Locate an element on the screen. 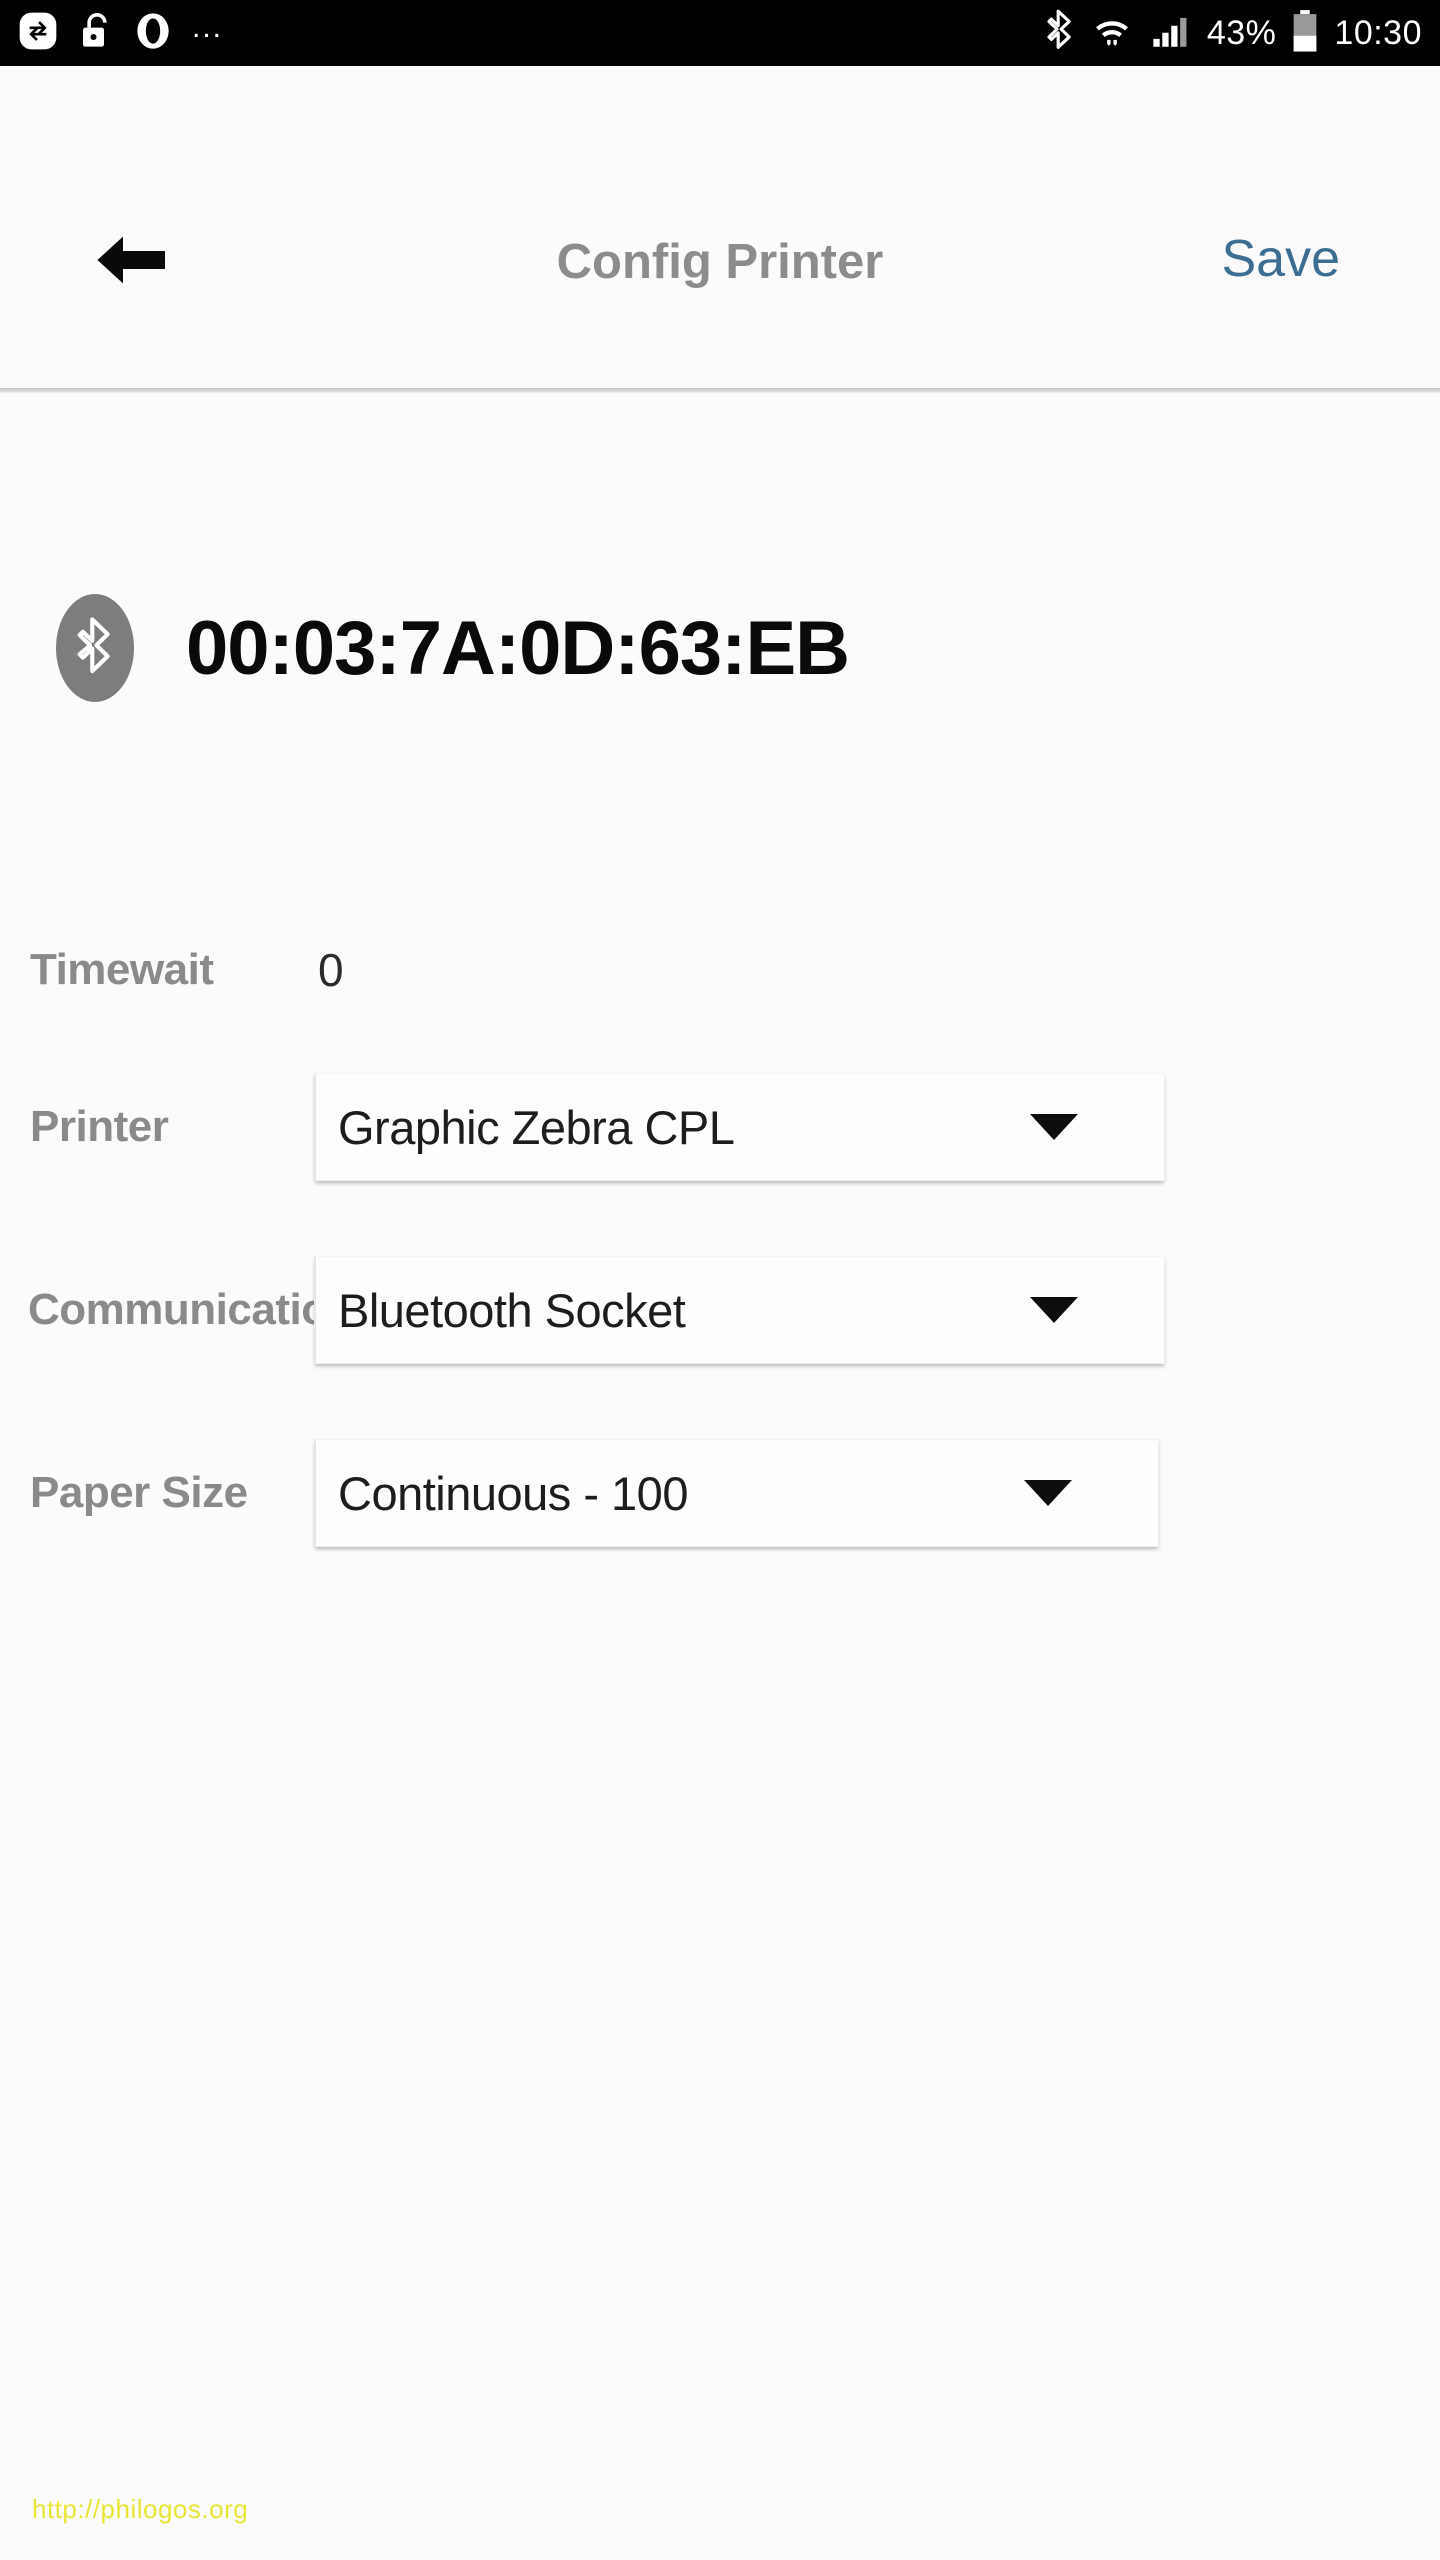 The image size is (1440, 2560). device-mac-address: 00:03:7A:0D:63:EB is located at coordinates (518, 648).